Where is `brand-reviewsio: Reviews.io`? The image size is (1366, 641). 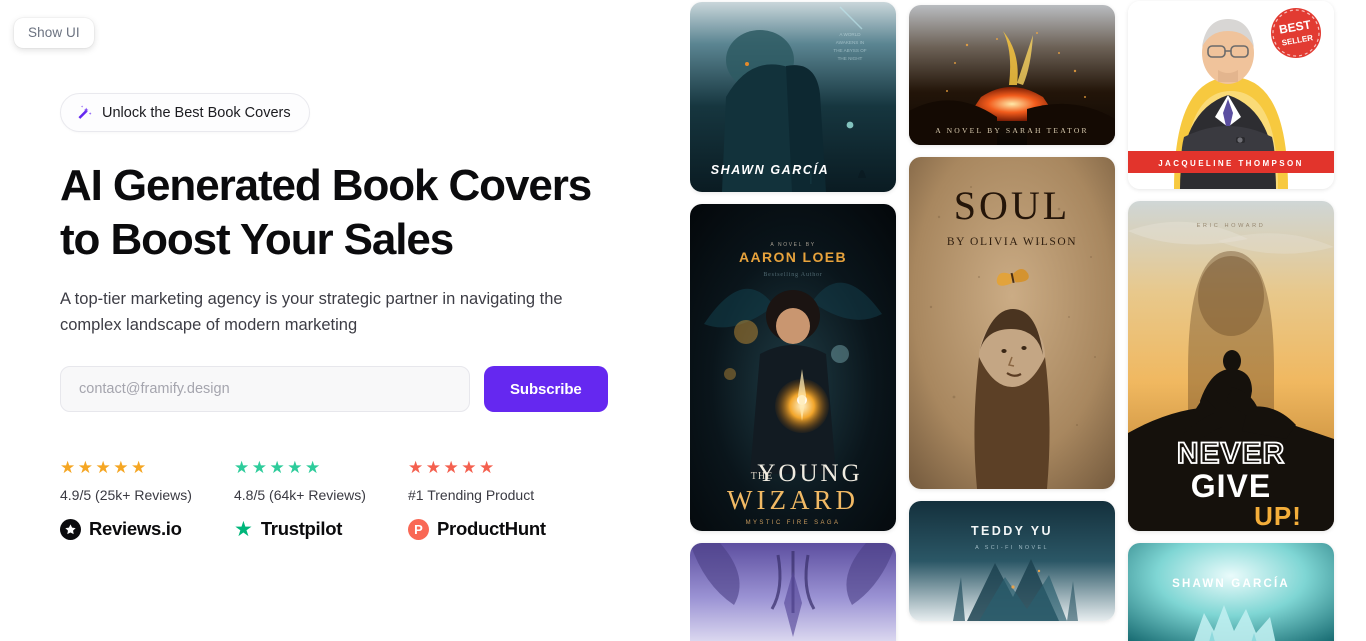
brand-reviewsio: Reviews.io is located at coordinates (147, 529).